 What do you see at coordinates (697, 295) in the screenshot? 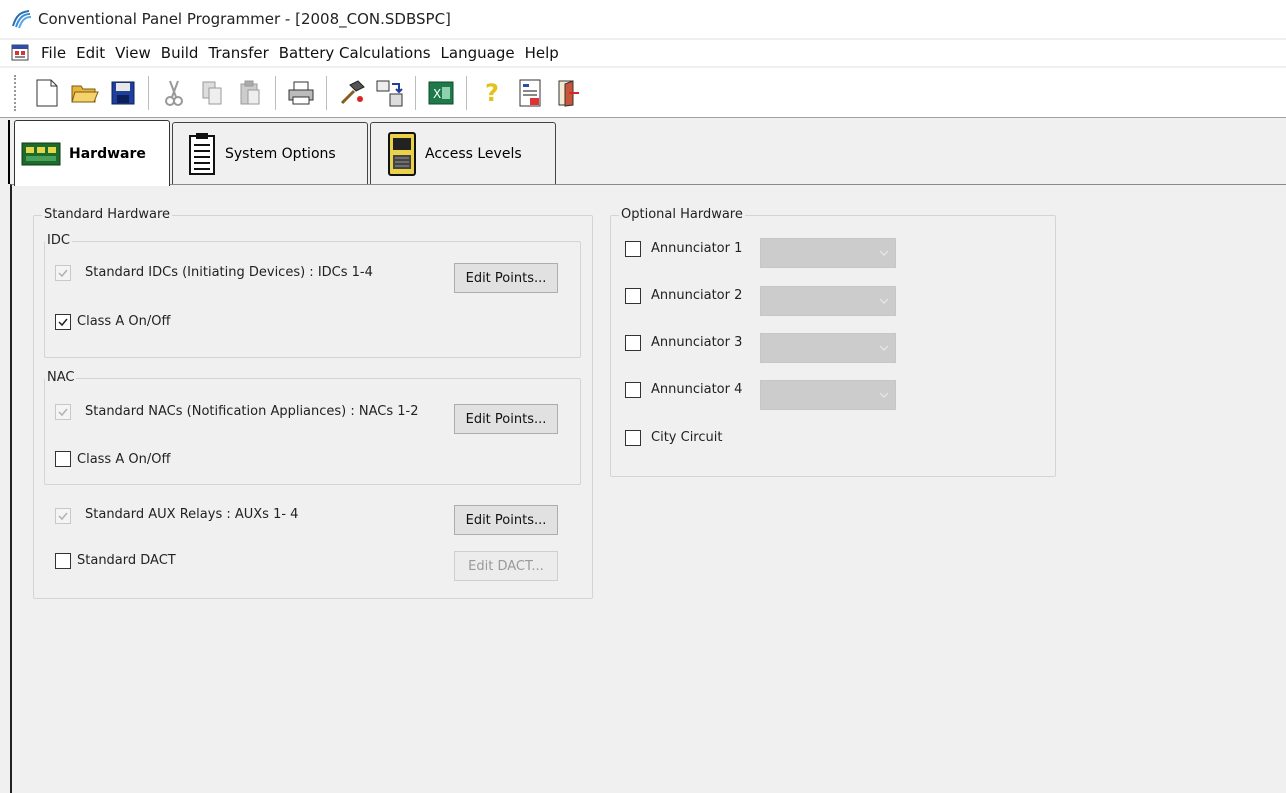
I see `annunciator-2-label: Annunciator 2` at bounding box center [697, 295].